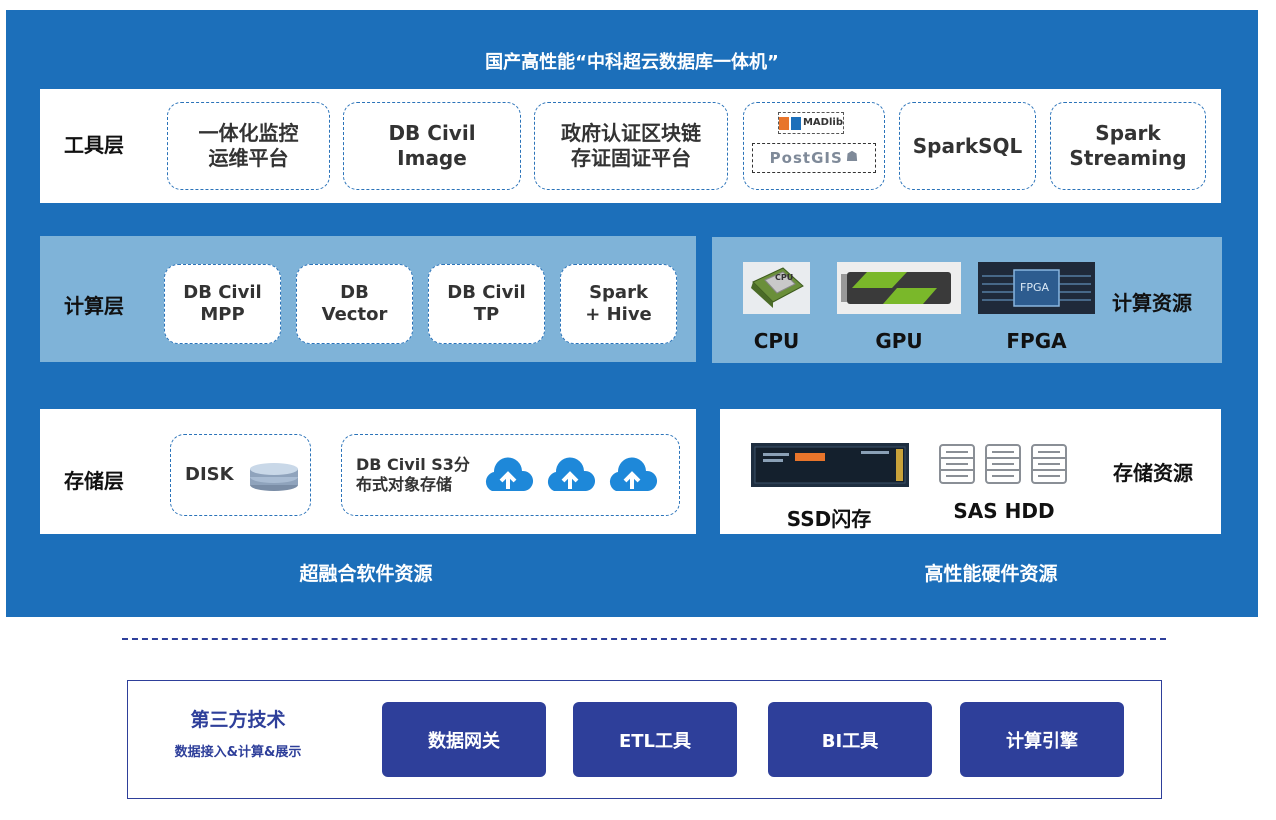 The width and height of the screenshot is (1276, 820). Describe the element at coordinates (618, 304) in the screenshot. I see `compute-item-spark-hive: Spark + Hive` at that location.